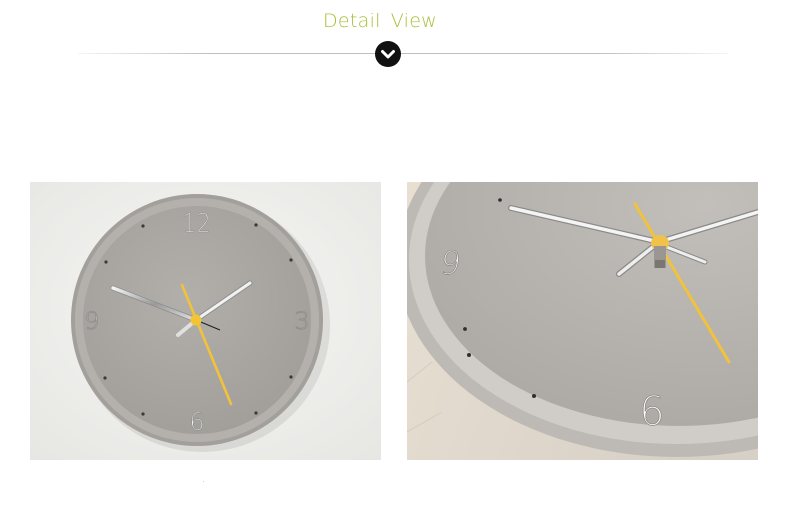  What do you see at coordinates (351, 21) in the screenshot?
I see `title-word-detail: Detail` at bounding box center [351, 21].